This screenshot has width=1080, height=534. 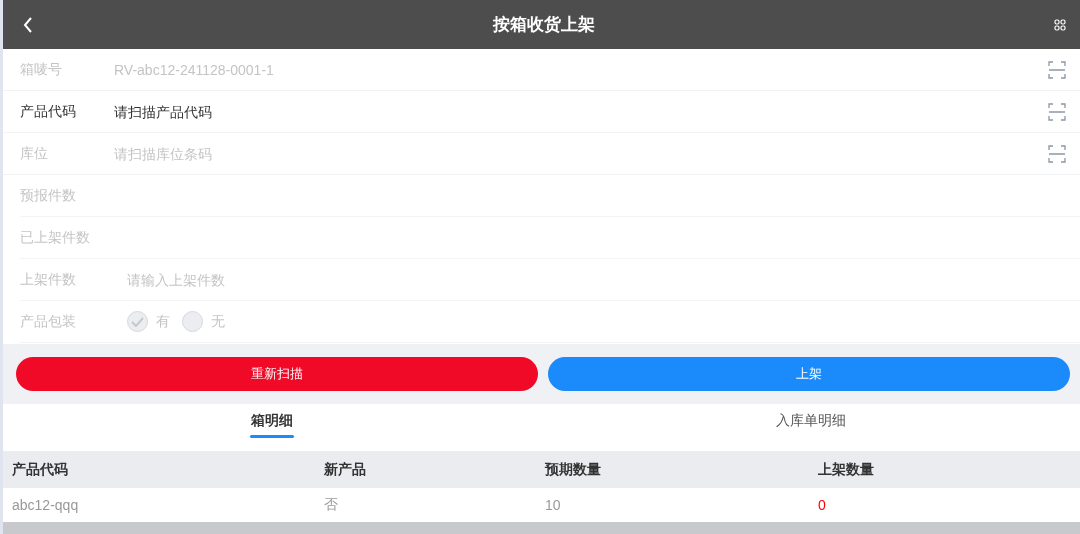 What do you see at coordinates (48, 195) in the screenshot?
I see `field-label: 预报件数` at bounding box center [48, 195].